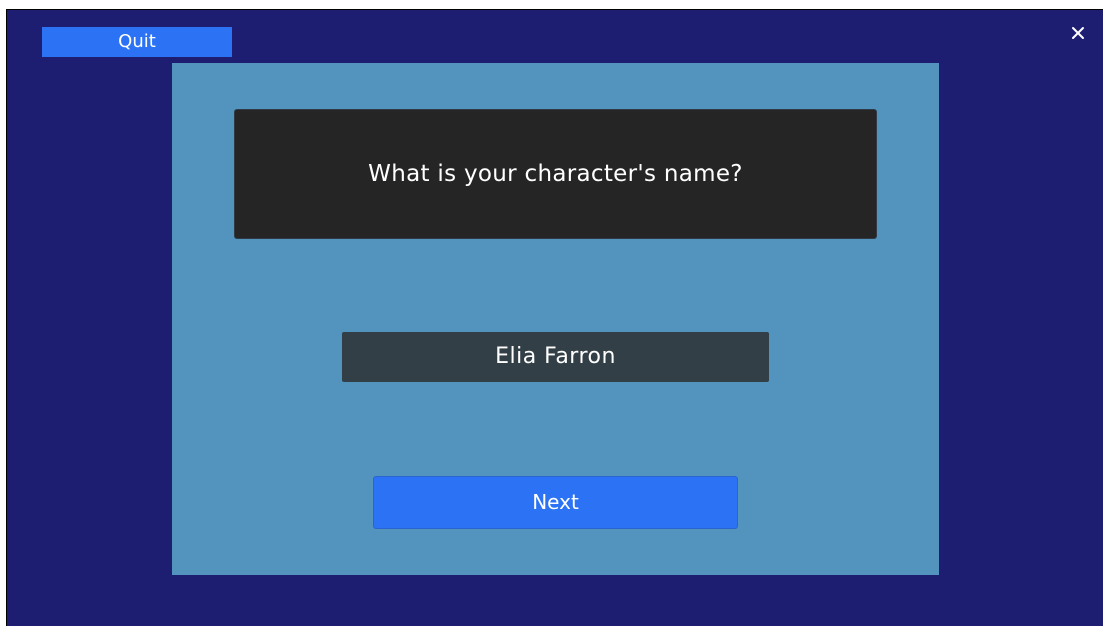  I want to click on next-button: Next, so click(555, 502).